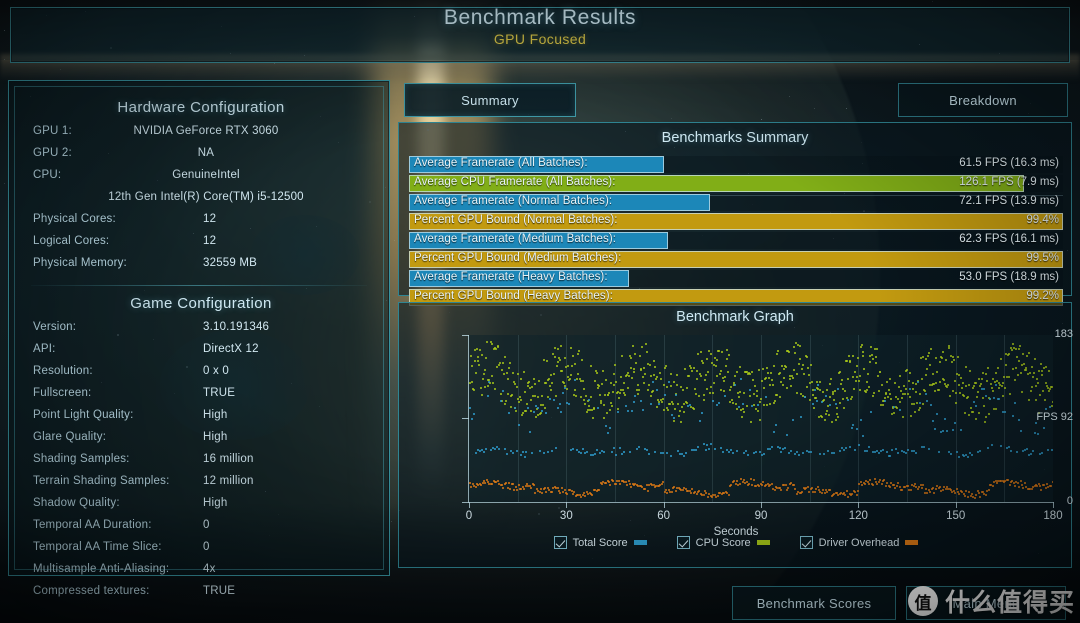 The image size is (1080, 623). I want to click on config-row: Physical Memory: 32559 MB, so click(201, 267).